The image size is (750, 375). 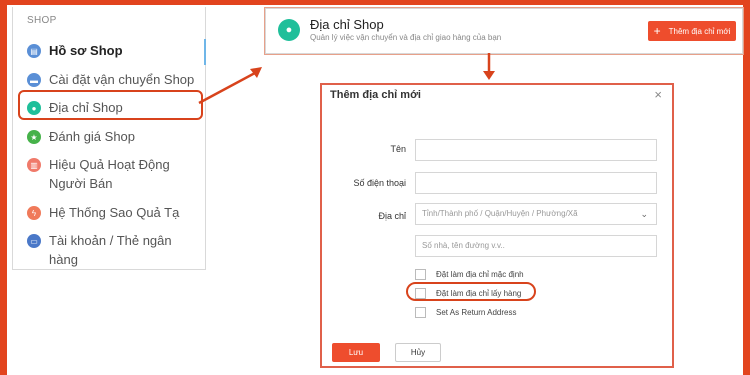 What do you see at coordinates (228, 87) in the screenshot?
I see `arrow-sidebar-to-header` at bounding box center [228, 87].